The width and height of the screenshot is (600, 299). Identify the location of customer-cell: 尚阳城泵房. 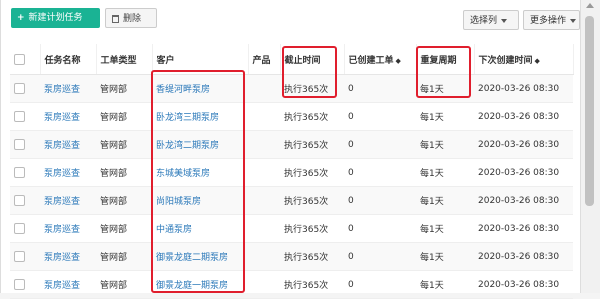
(200, 200).